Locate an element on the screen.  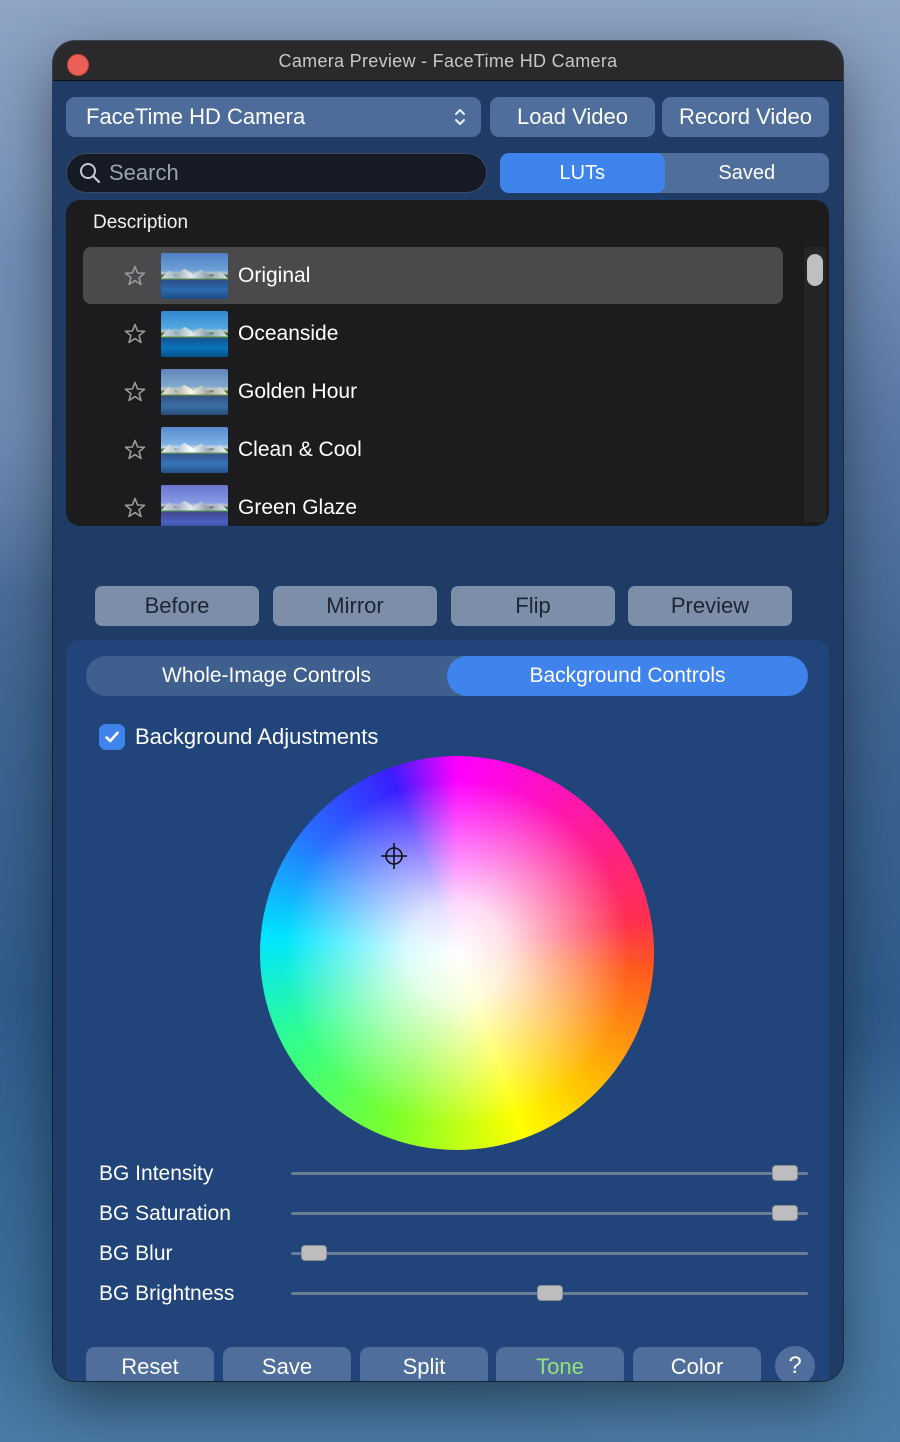
scrollbar-thumb is located at coordinates (815, 270).